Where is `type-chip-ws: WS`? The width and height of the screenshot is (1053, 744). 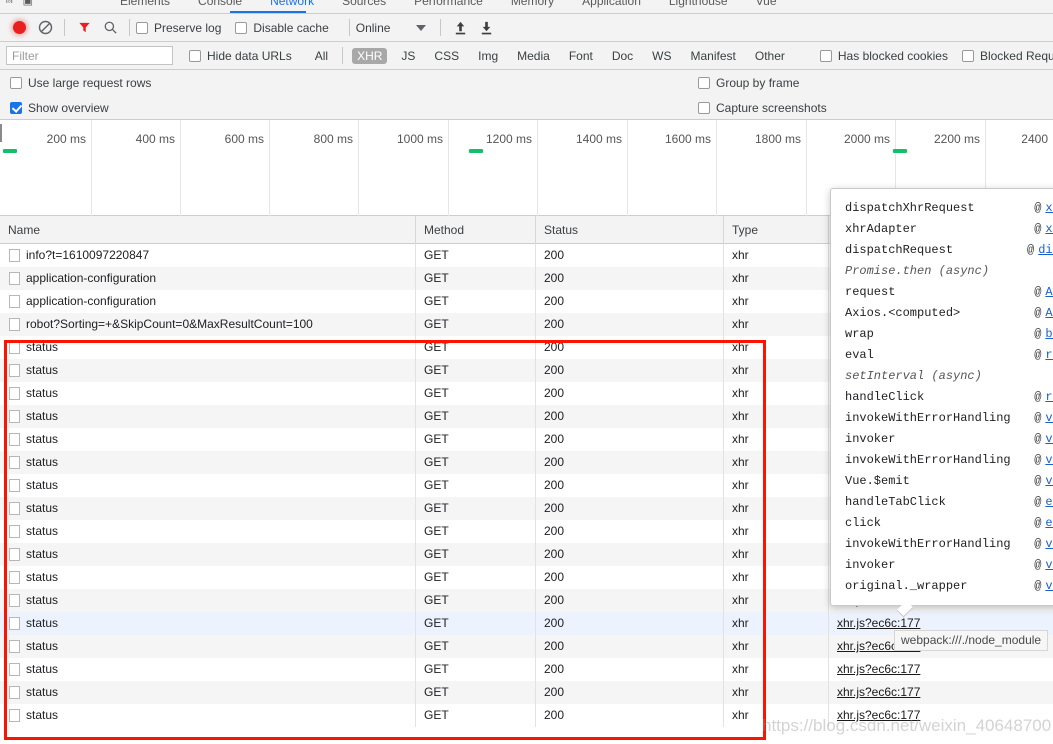 type-chip-ws: WS is located at coordinates (661, 56).